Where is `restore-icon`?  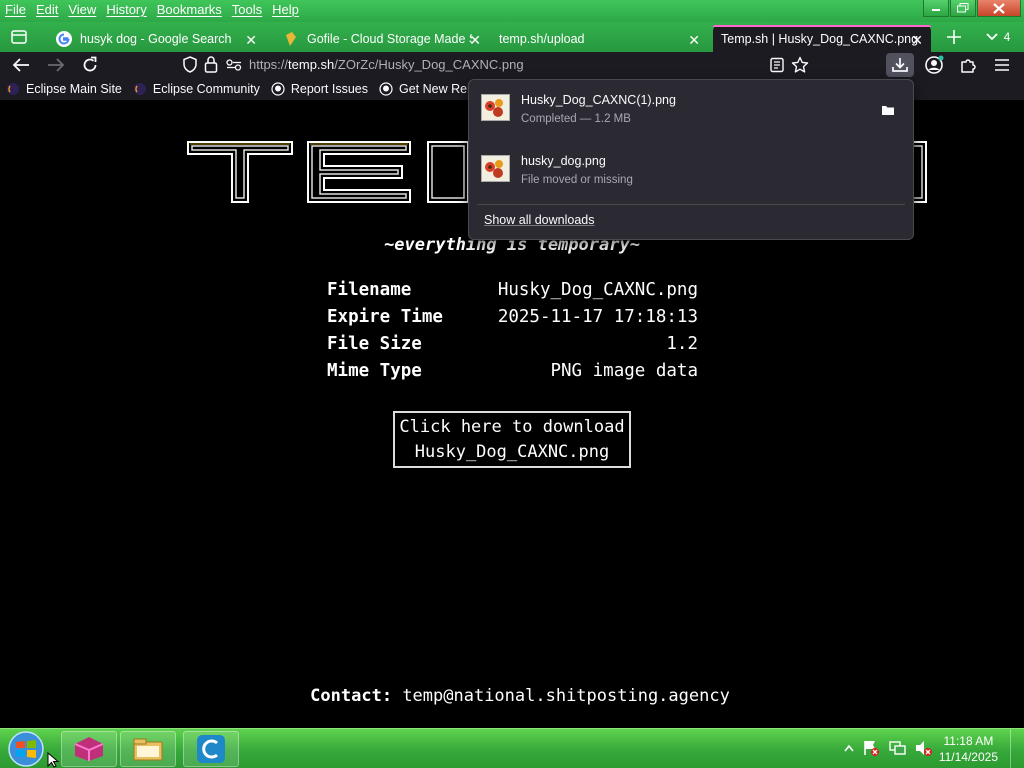
restore-icon is located at coordinates (963, 8).